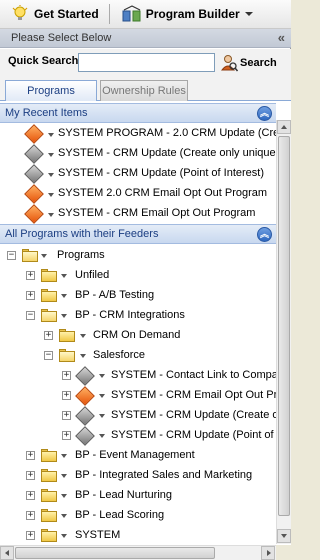  I want to click on quick-search-input, so click(146, 62).